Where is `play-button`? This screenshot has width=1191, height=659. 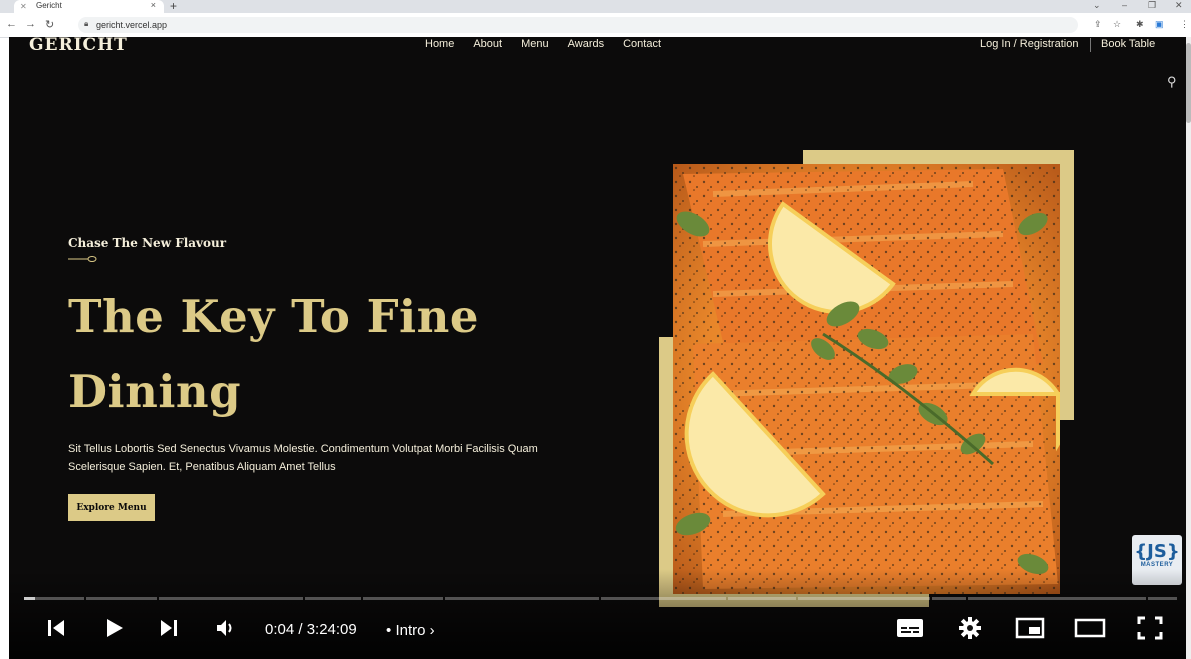
play-button is located at coordinates (114, 628).